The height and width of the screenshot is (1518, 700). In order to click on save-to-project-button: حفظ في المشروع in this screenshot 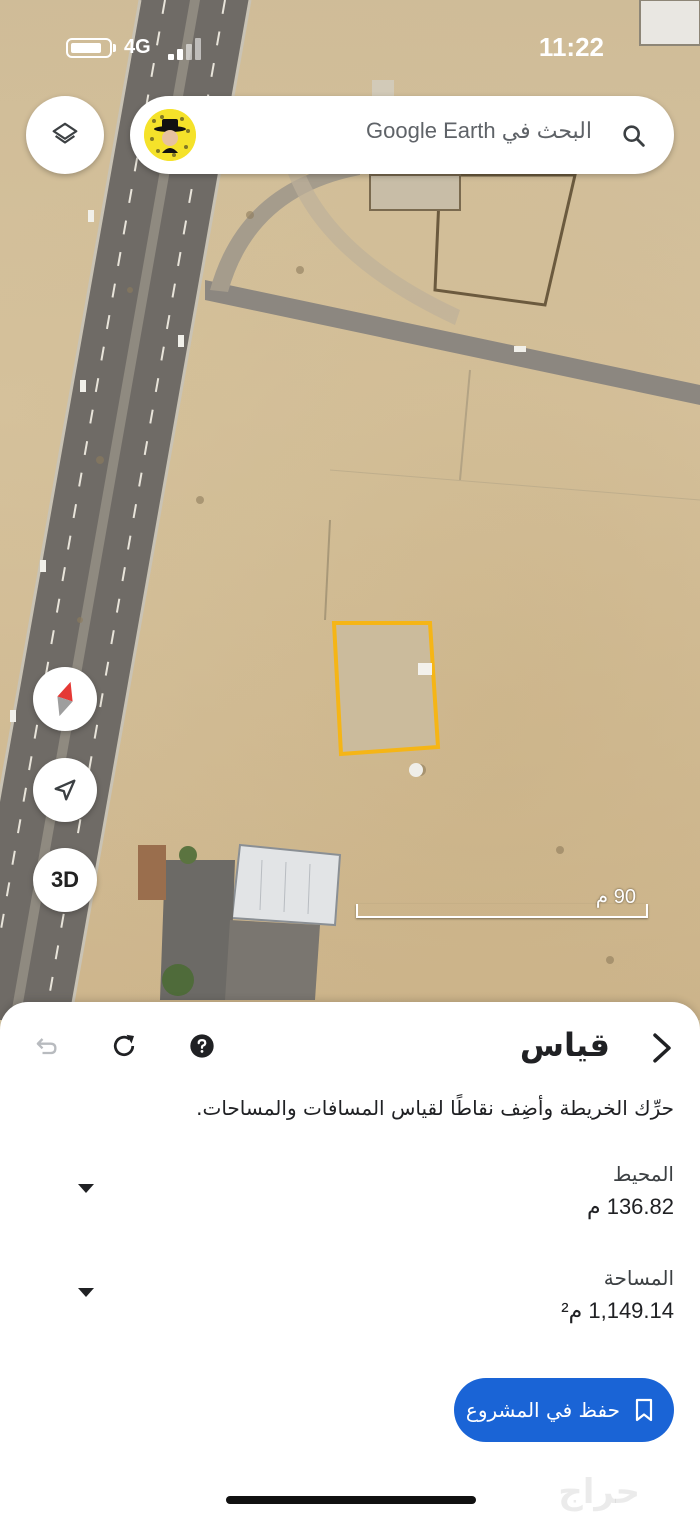, I will do `click(564, 1410)`.